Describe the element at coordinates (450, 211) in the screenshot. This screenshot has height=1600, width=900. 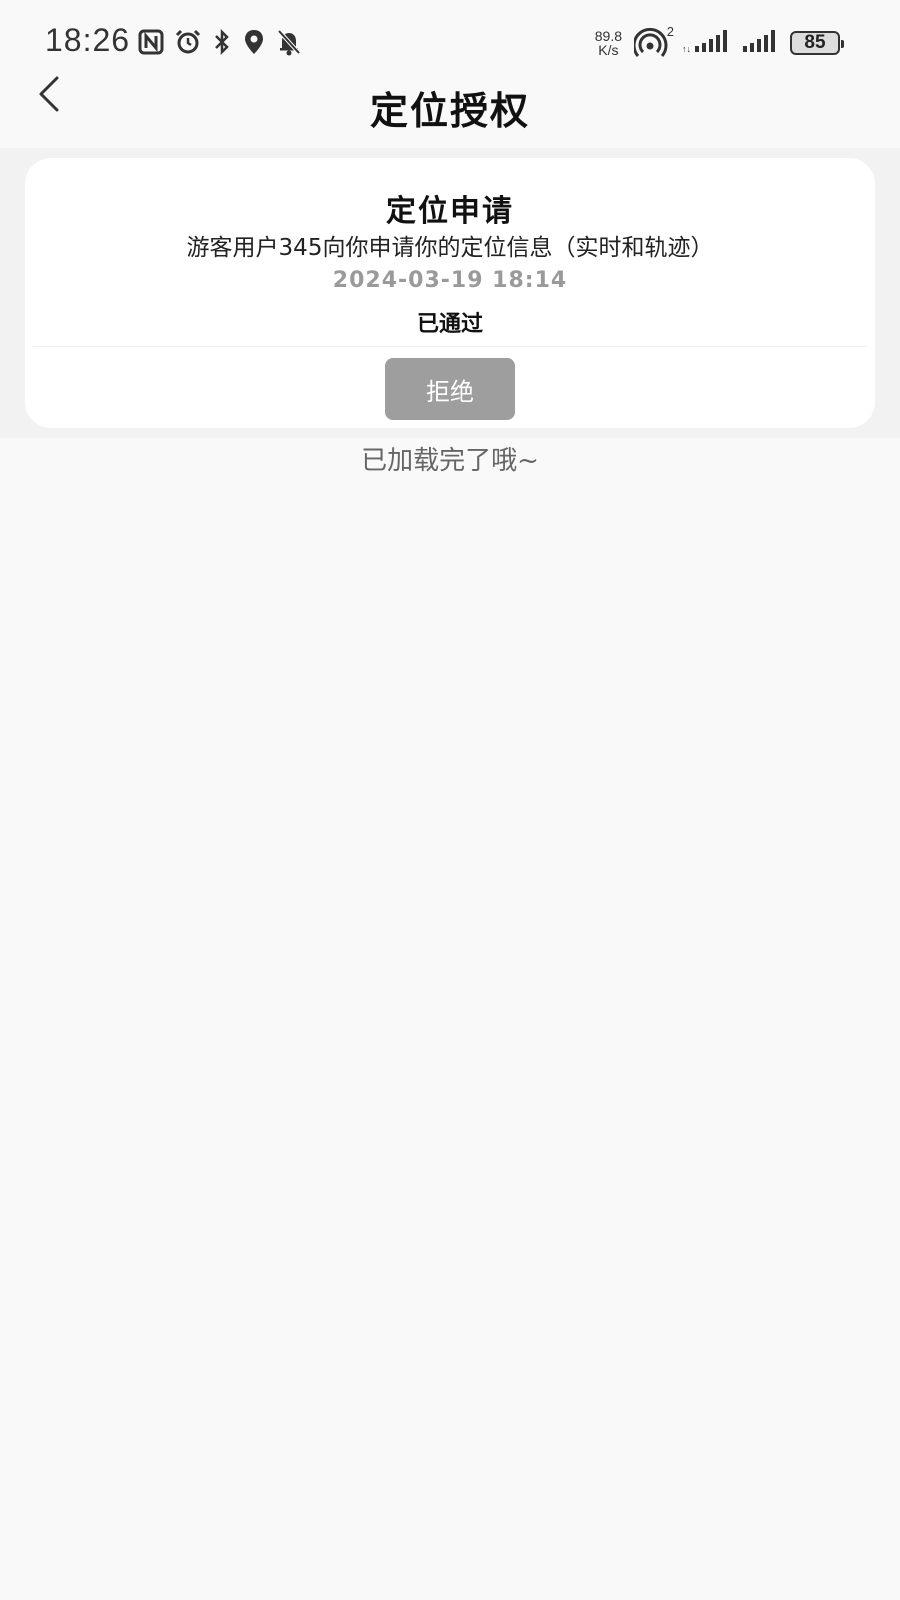
I see `request-title: 定位申请` at that location.